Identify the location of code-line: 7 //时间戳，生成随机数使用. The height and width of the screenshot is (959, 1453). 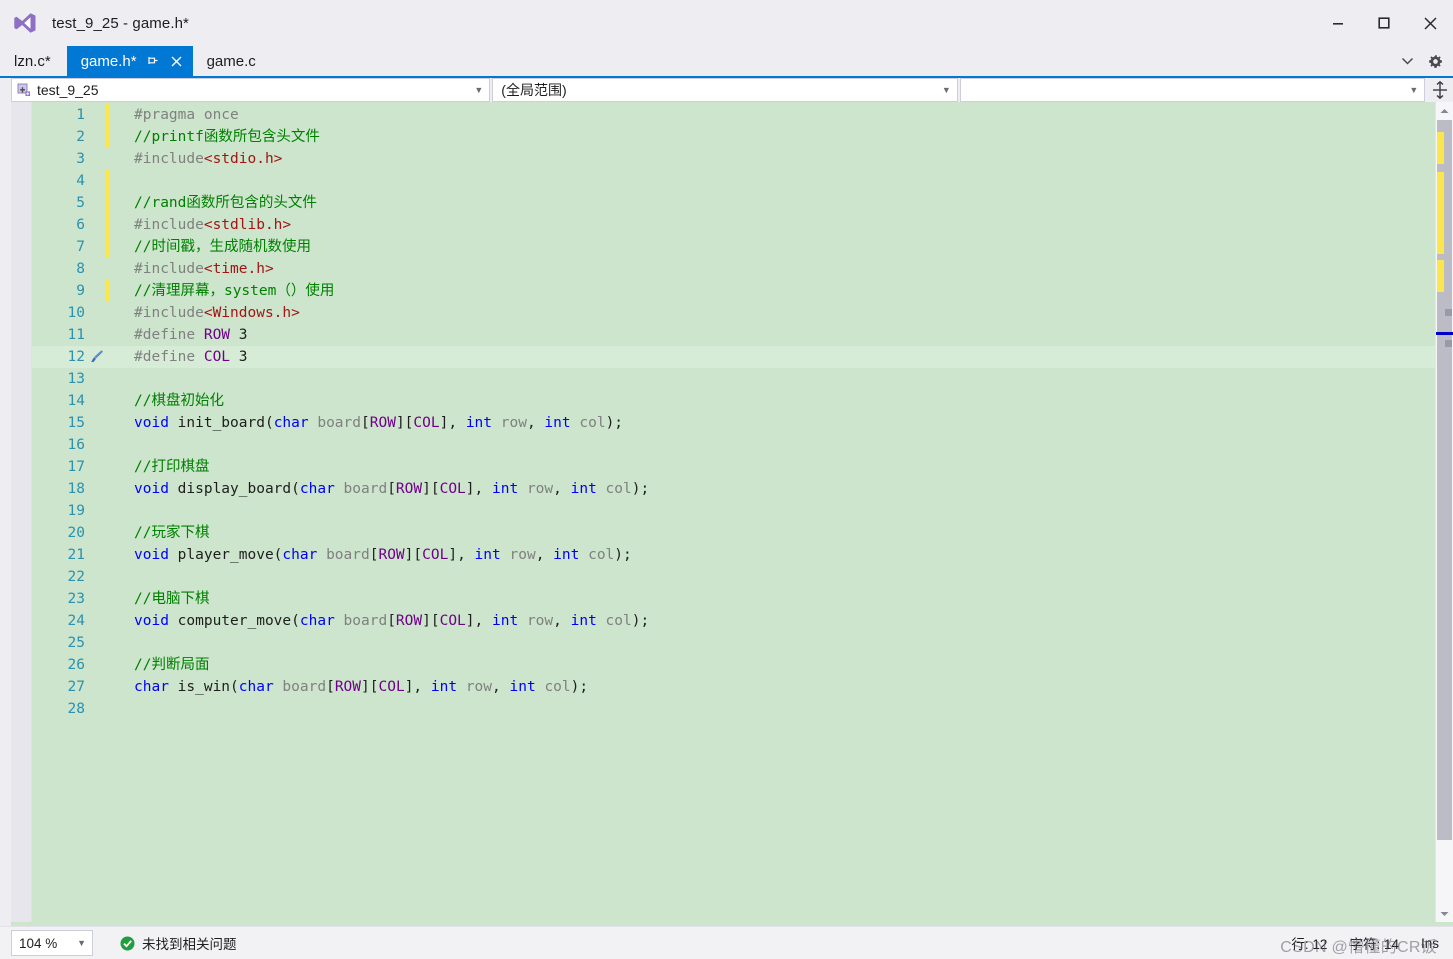
(742, 247).